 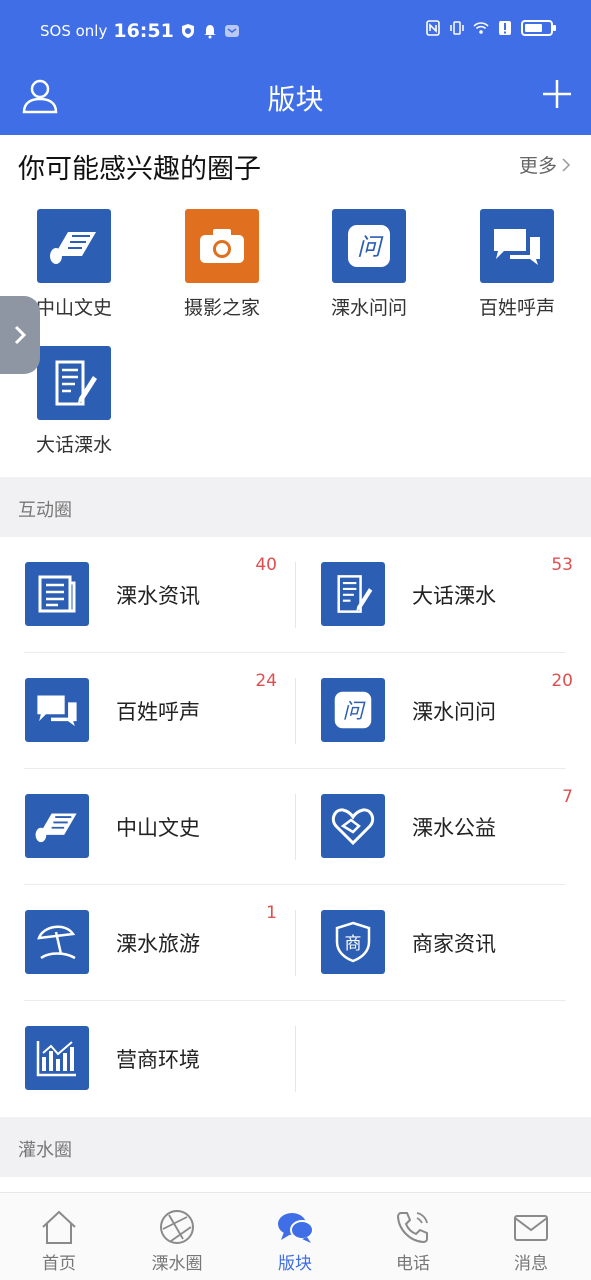 I want to click on forum-name: 溧水公益, so click(x=454, y=828).